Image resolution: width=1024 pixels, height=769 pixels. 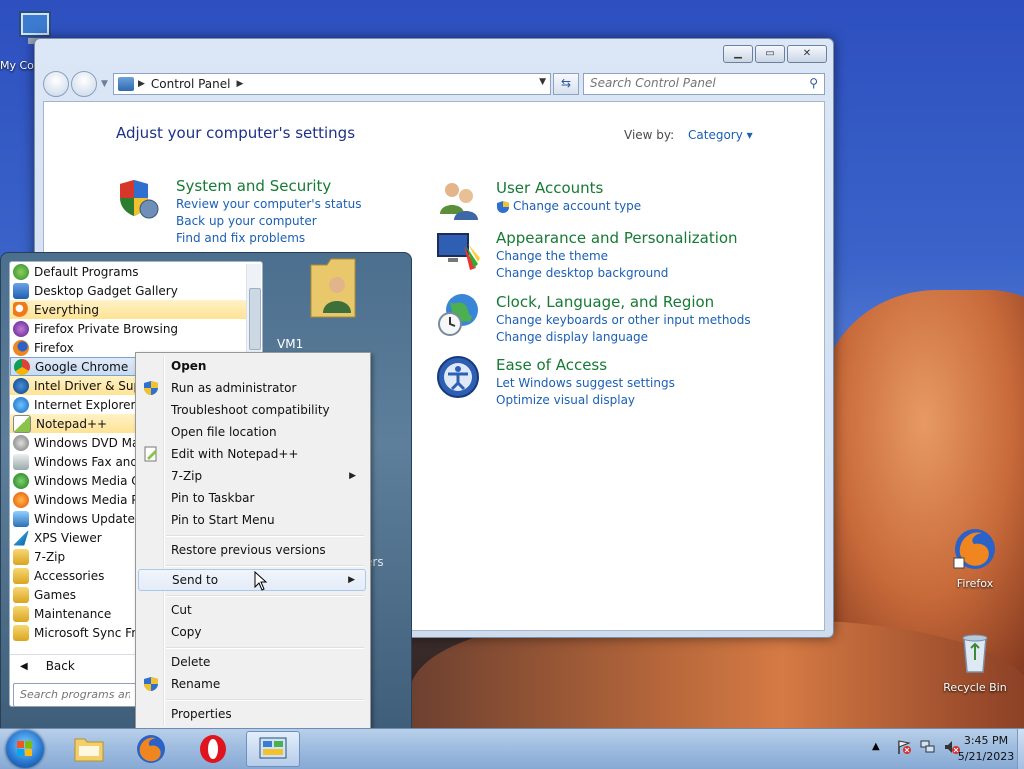 I want to click on minimize-button: ▁, so click(x=738, y=54).